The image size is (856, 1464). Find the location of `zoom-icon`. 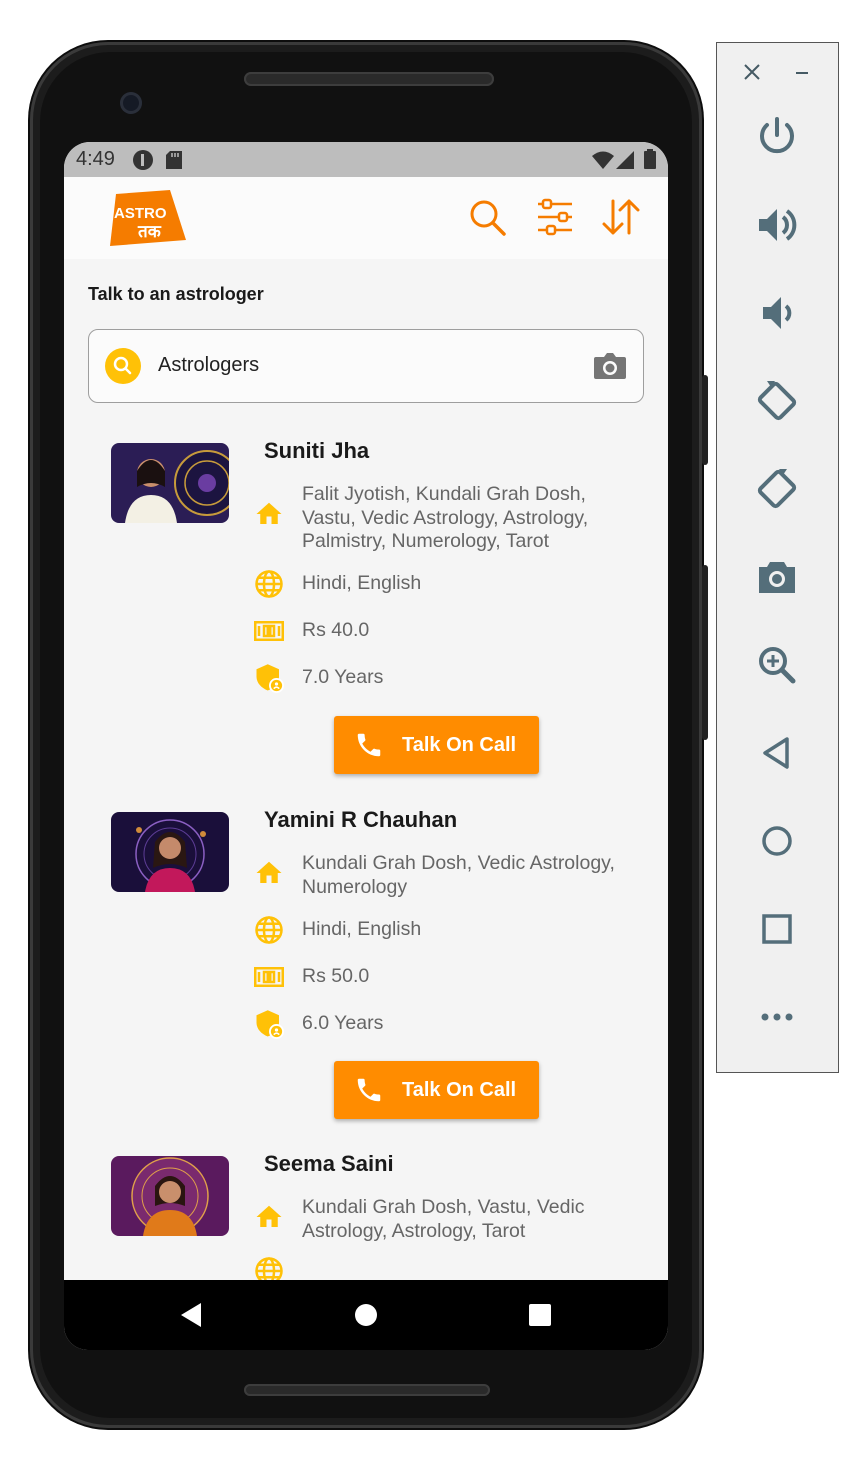

zoom-icon is located at coordinates (777, 665).